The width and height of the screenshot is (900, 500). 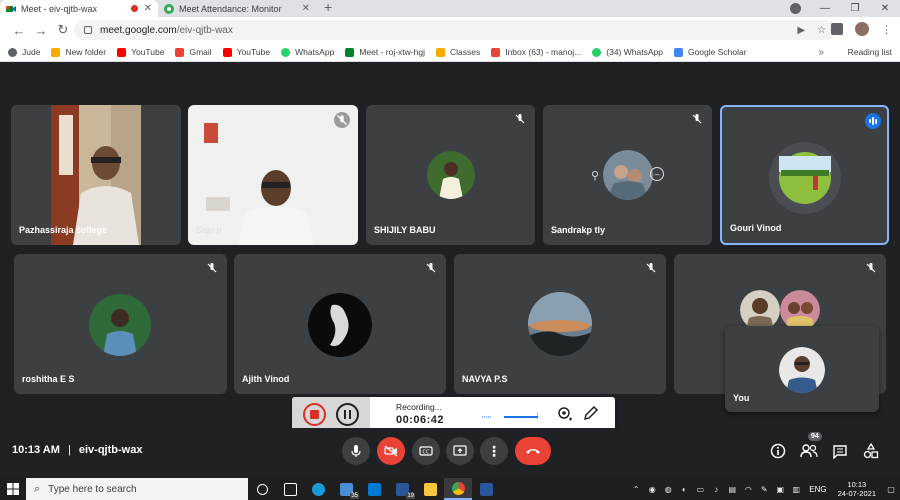 I want to click on back-icon: ←, so click(x=19, y=30).